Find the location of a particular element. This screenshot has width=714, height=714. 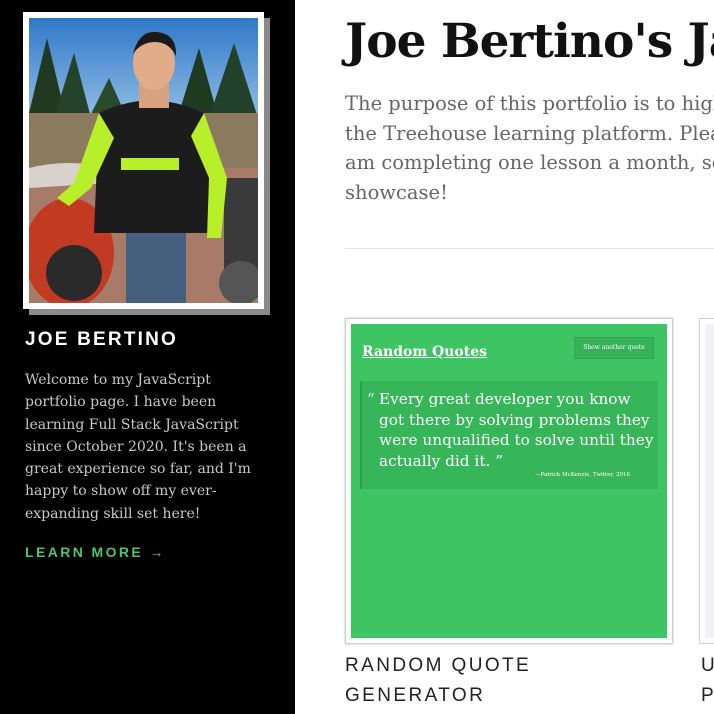

preview-show-quote-button: Show another quote is located at coordinates (614, 348).